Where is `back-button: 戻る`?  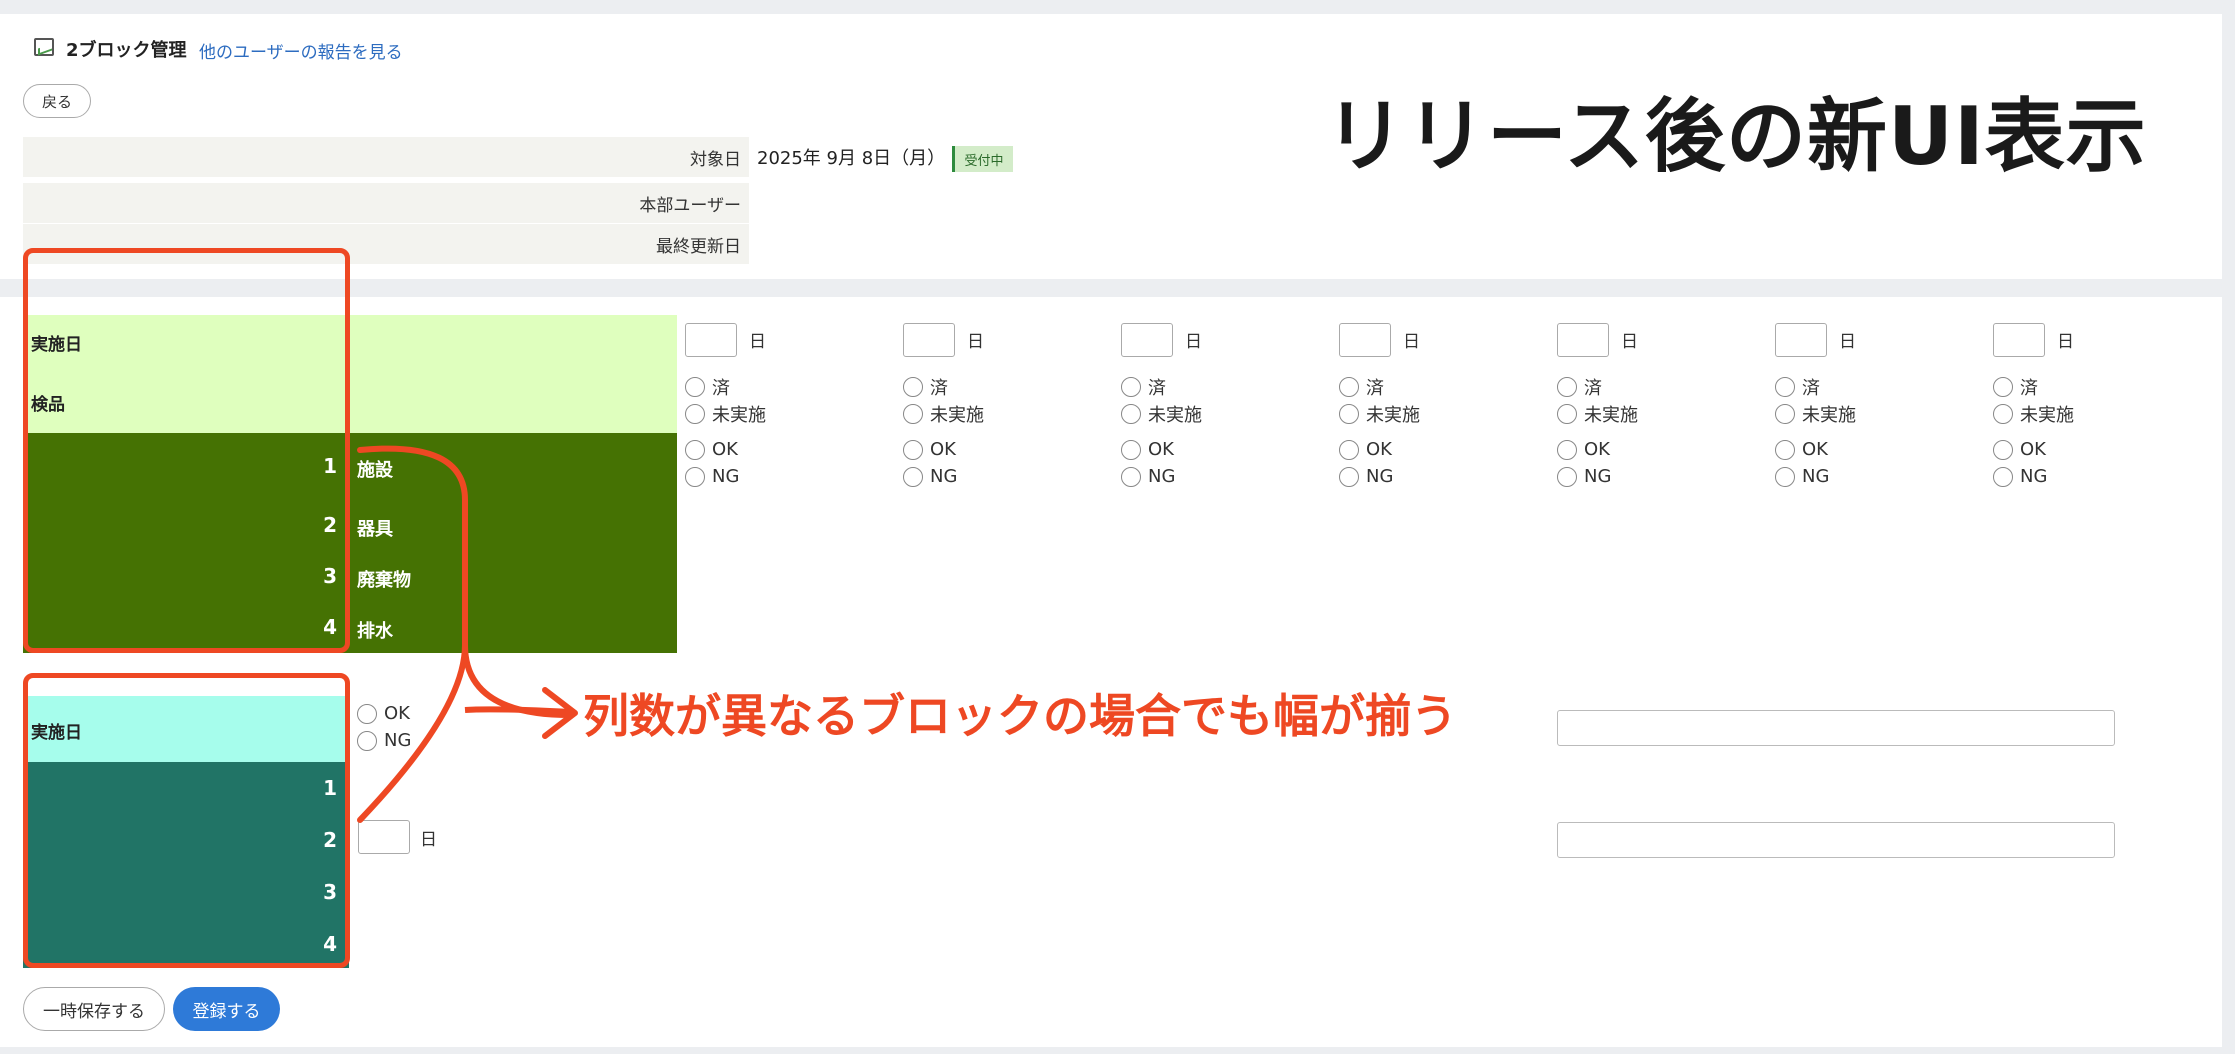
back-button: 戻る is located at coordinates (57, 101).